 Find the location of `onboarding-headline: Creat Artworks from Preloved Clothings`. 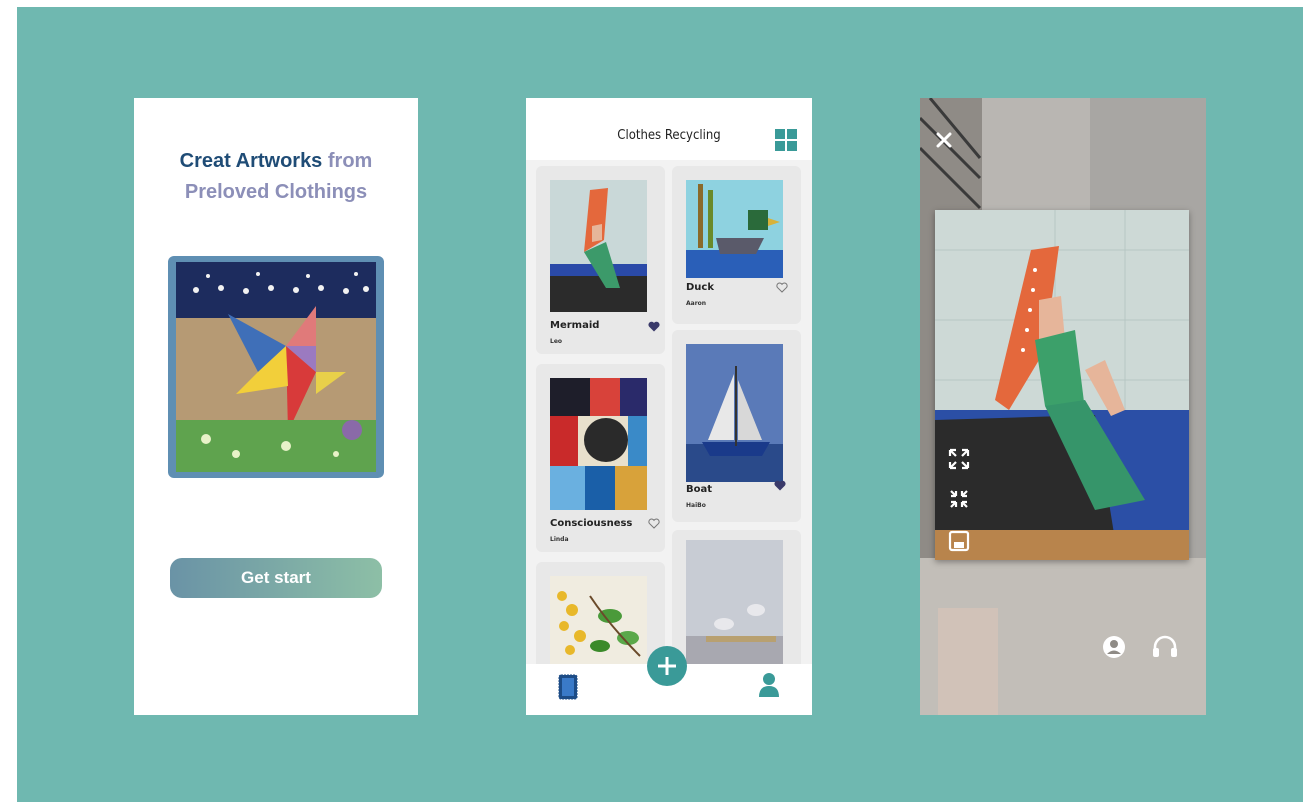

onboarding-headline: Creat Artworks from Preloved Clothings is located at coordinates (276, 177).